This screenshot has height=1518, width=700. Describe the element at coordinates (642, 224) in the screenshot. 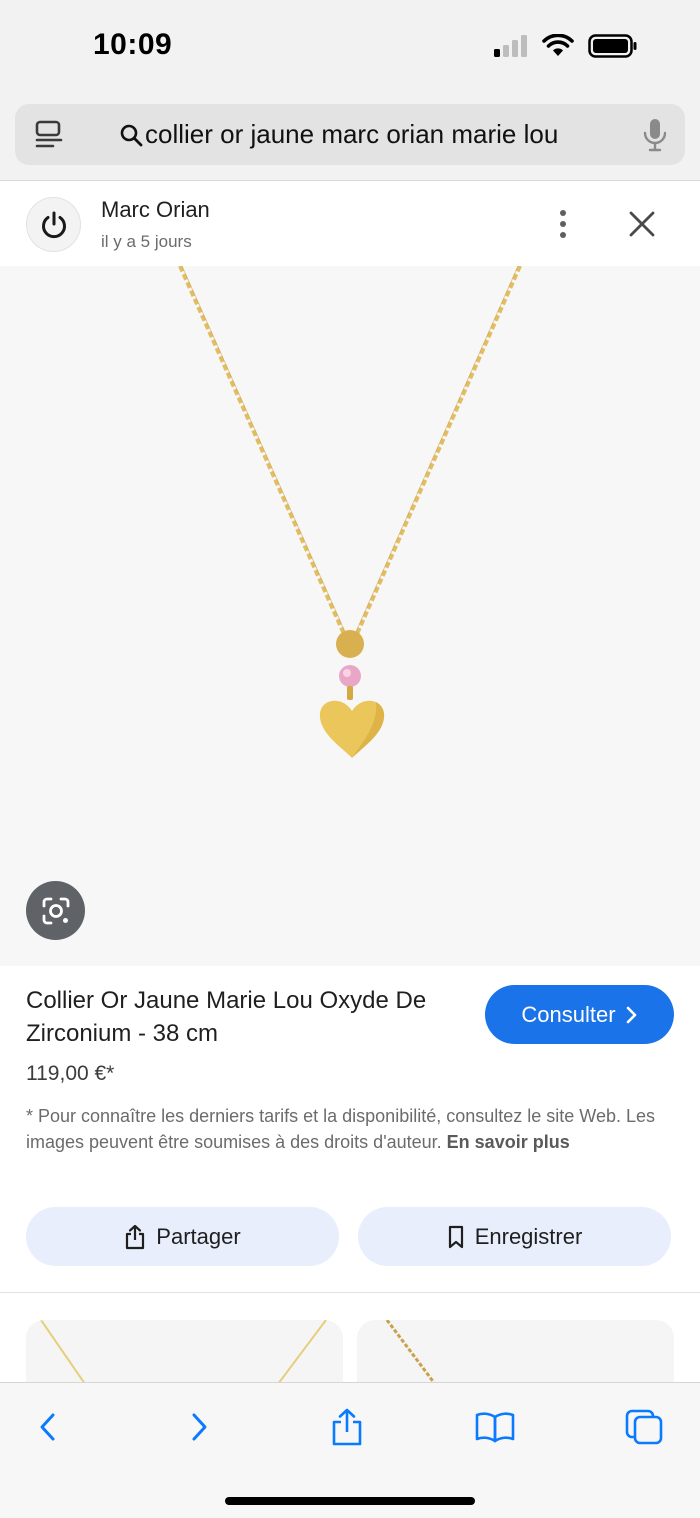

I see `close-icon` at that location.